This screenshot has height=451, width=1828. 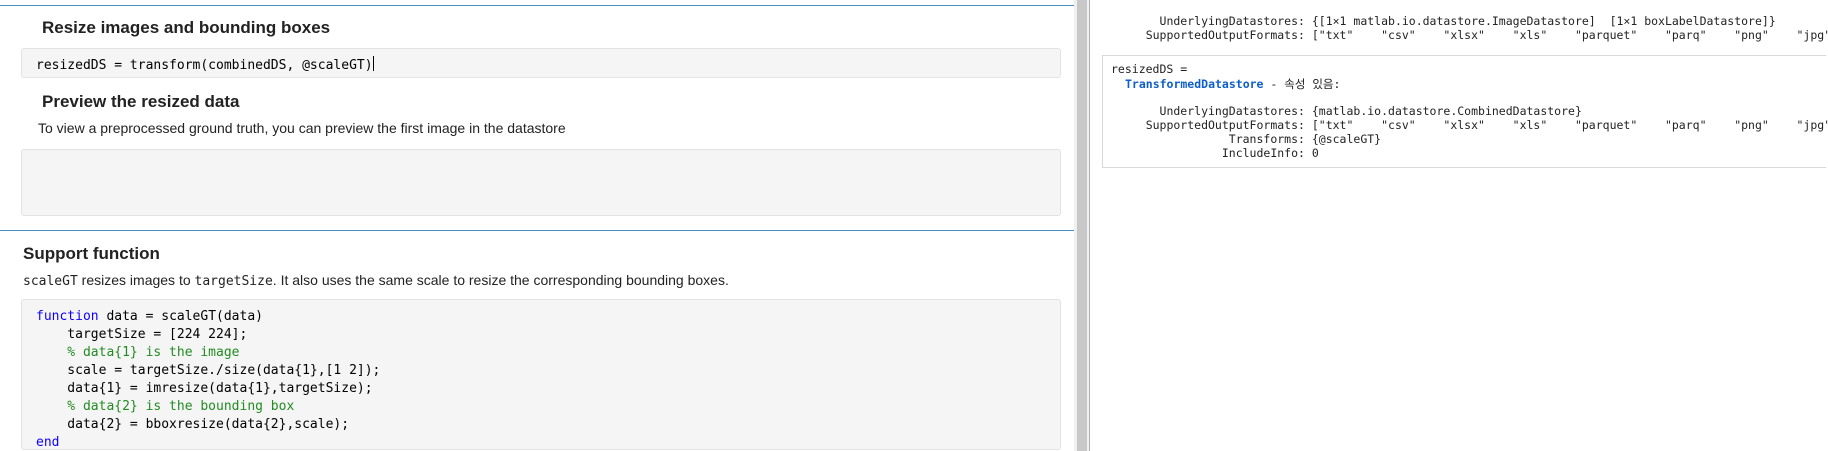 I want to click on code-line-5: data{1} = imresize(data{1},targetSize);, so click(x=204, y=388).